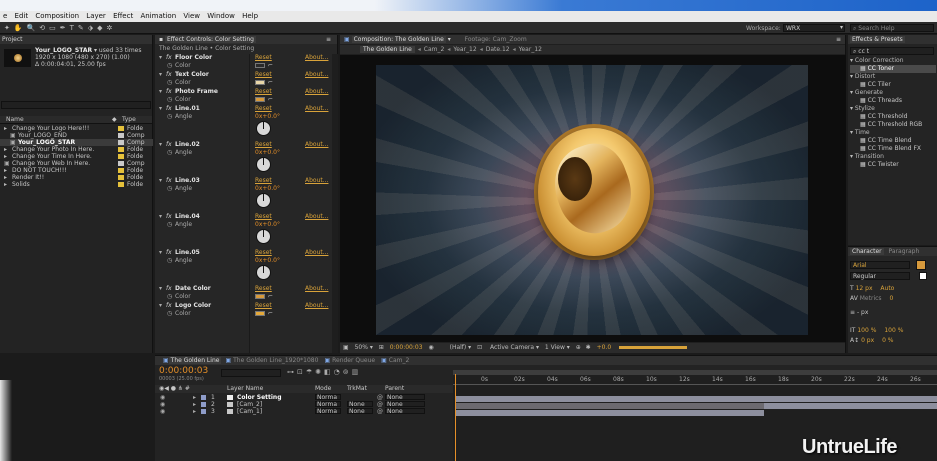 The image size is (937, 461). Describe the element at coordinates (449, 39) in the screenshot. I see `comp-tab-close-icon: ▾` at that location.